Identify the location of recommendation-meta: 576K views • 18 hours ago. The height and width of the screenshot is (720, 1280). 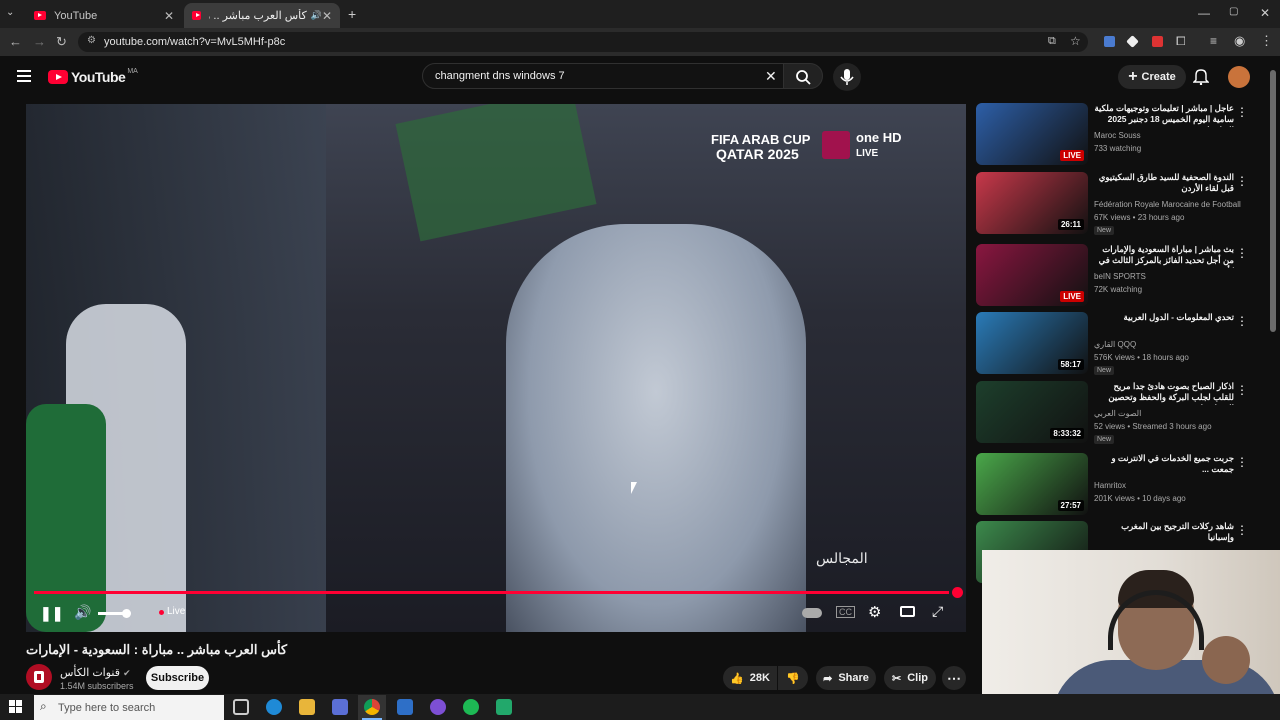
(1141, 357).